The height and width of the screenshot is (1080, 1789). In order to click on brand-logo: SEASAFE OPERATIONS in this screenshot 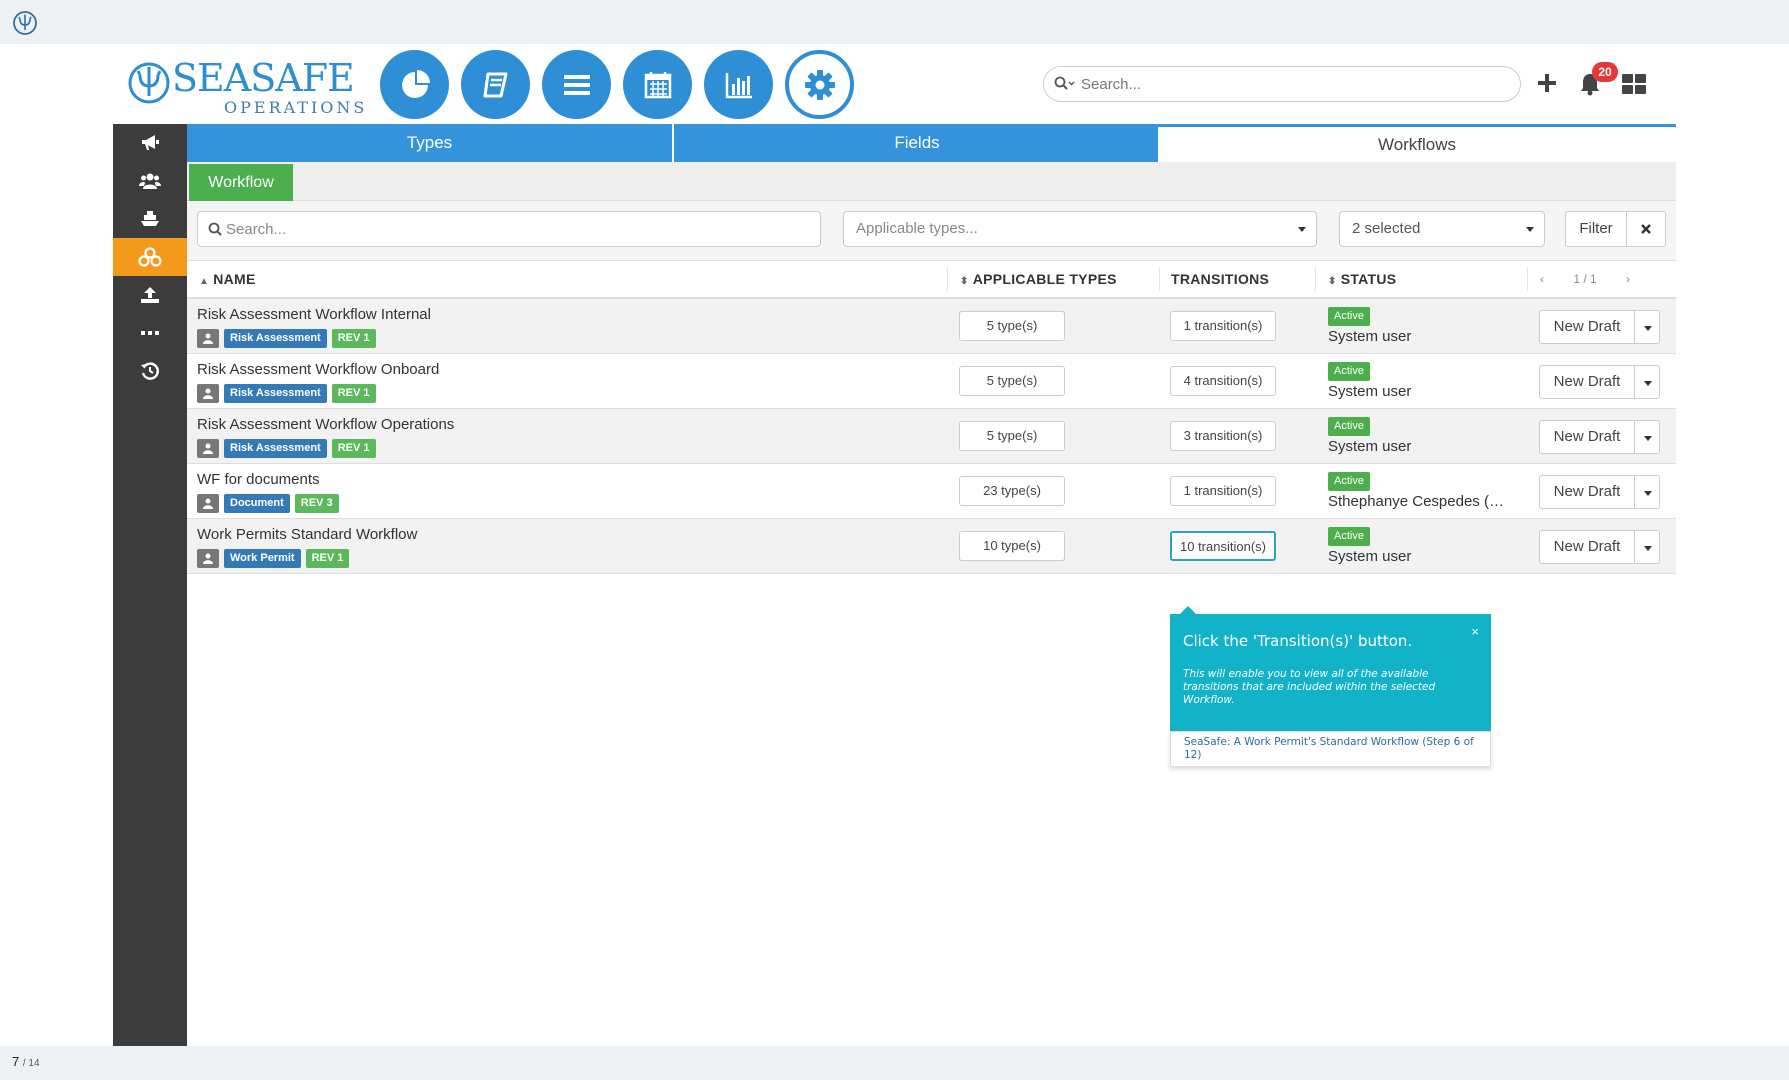, I will do `click(246, 85)`.